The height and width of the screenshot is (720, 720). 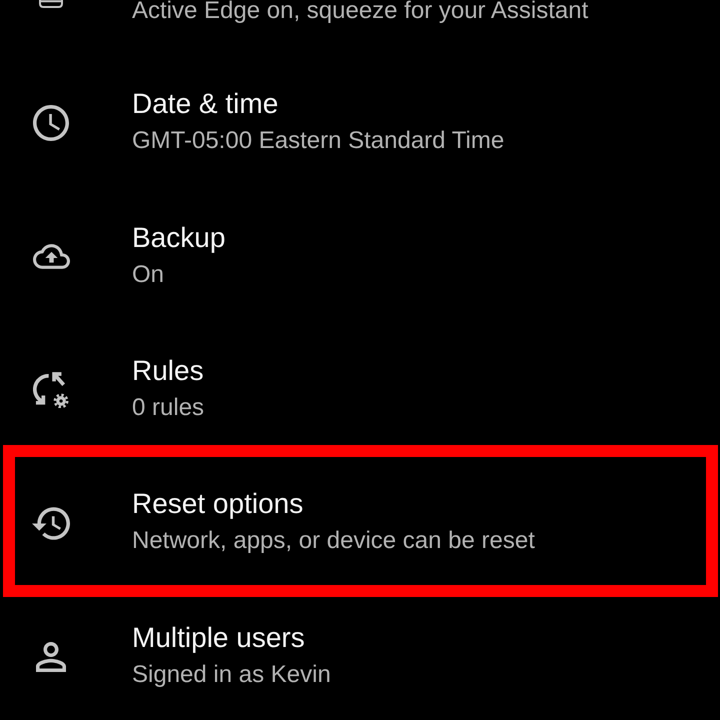 What do you see at coordinates (51, 123) in the screenshot?
I see `clock-icon` at bounding box center [51, 123].